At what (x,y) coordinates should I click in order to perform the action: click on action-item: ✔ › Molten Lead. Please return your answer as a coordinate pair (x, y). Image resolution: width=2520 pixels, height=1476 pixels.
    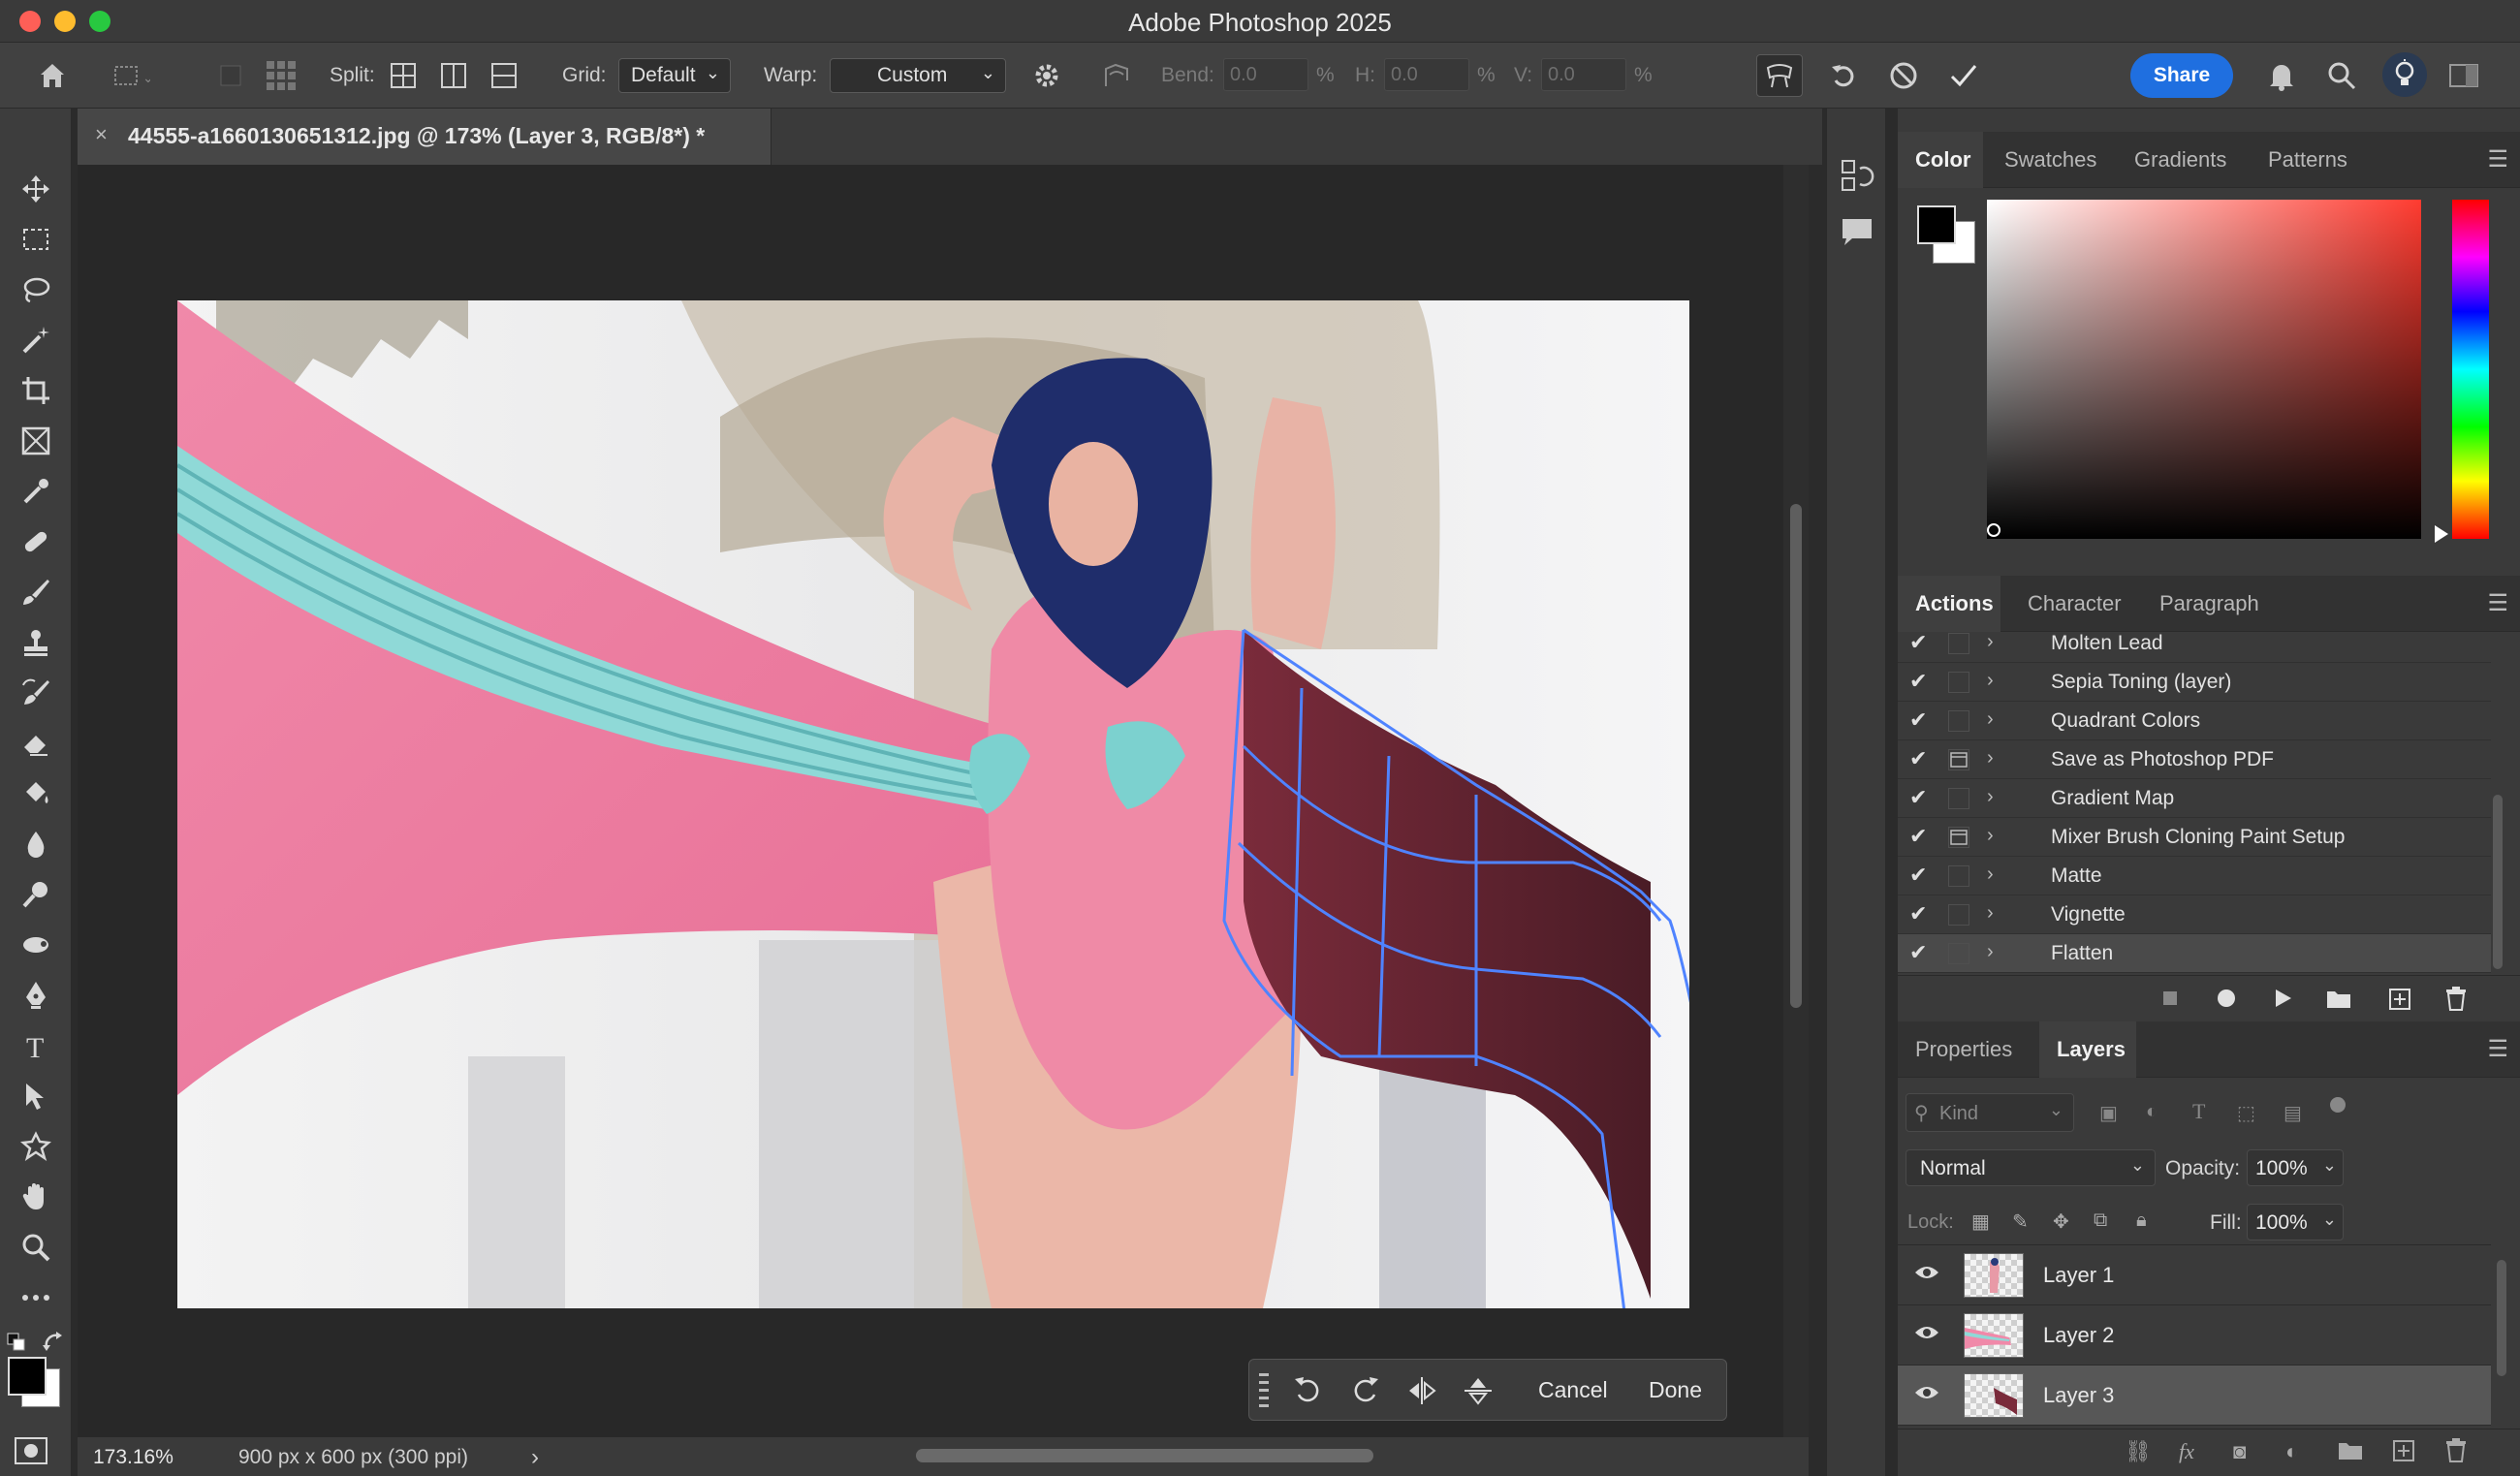
    Looking at the image, I should click on (2195, 647).